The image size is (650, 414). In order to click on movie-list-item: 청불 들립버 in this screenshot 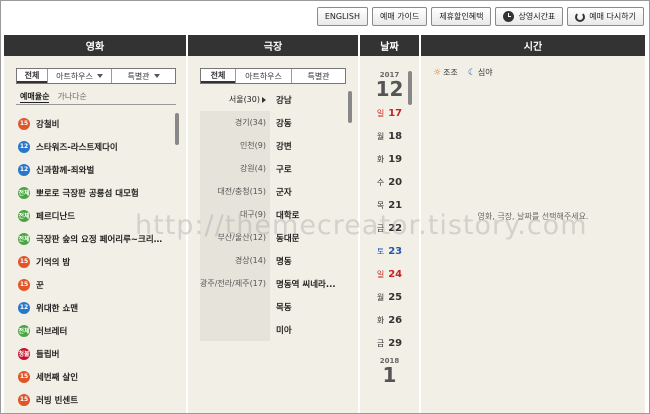, I will do `click(93, 353)`.